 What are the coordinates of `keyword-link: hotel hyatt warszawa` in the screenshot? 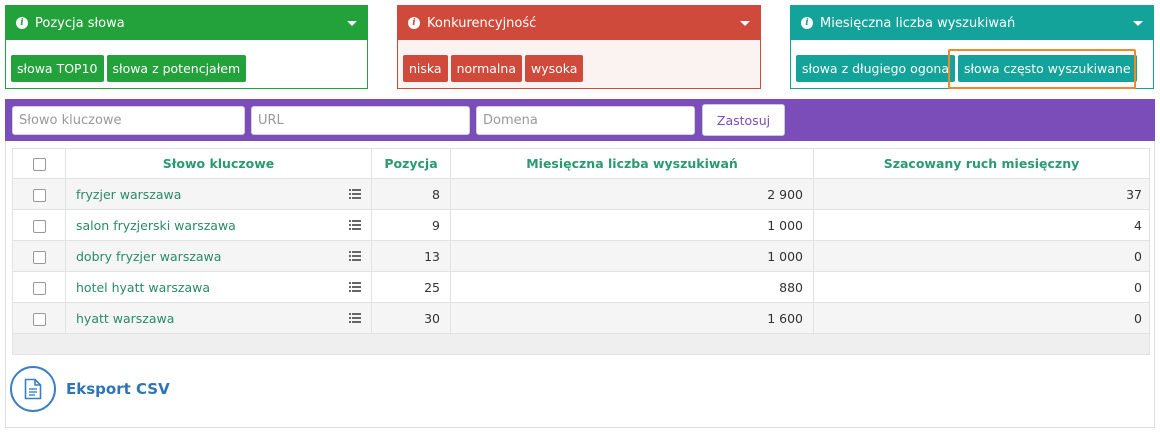 It's located at (143, 287).